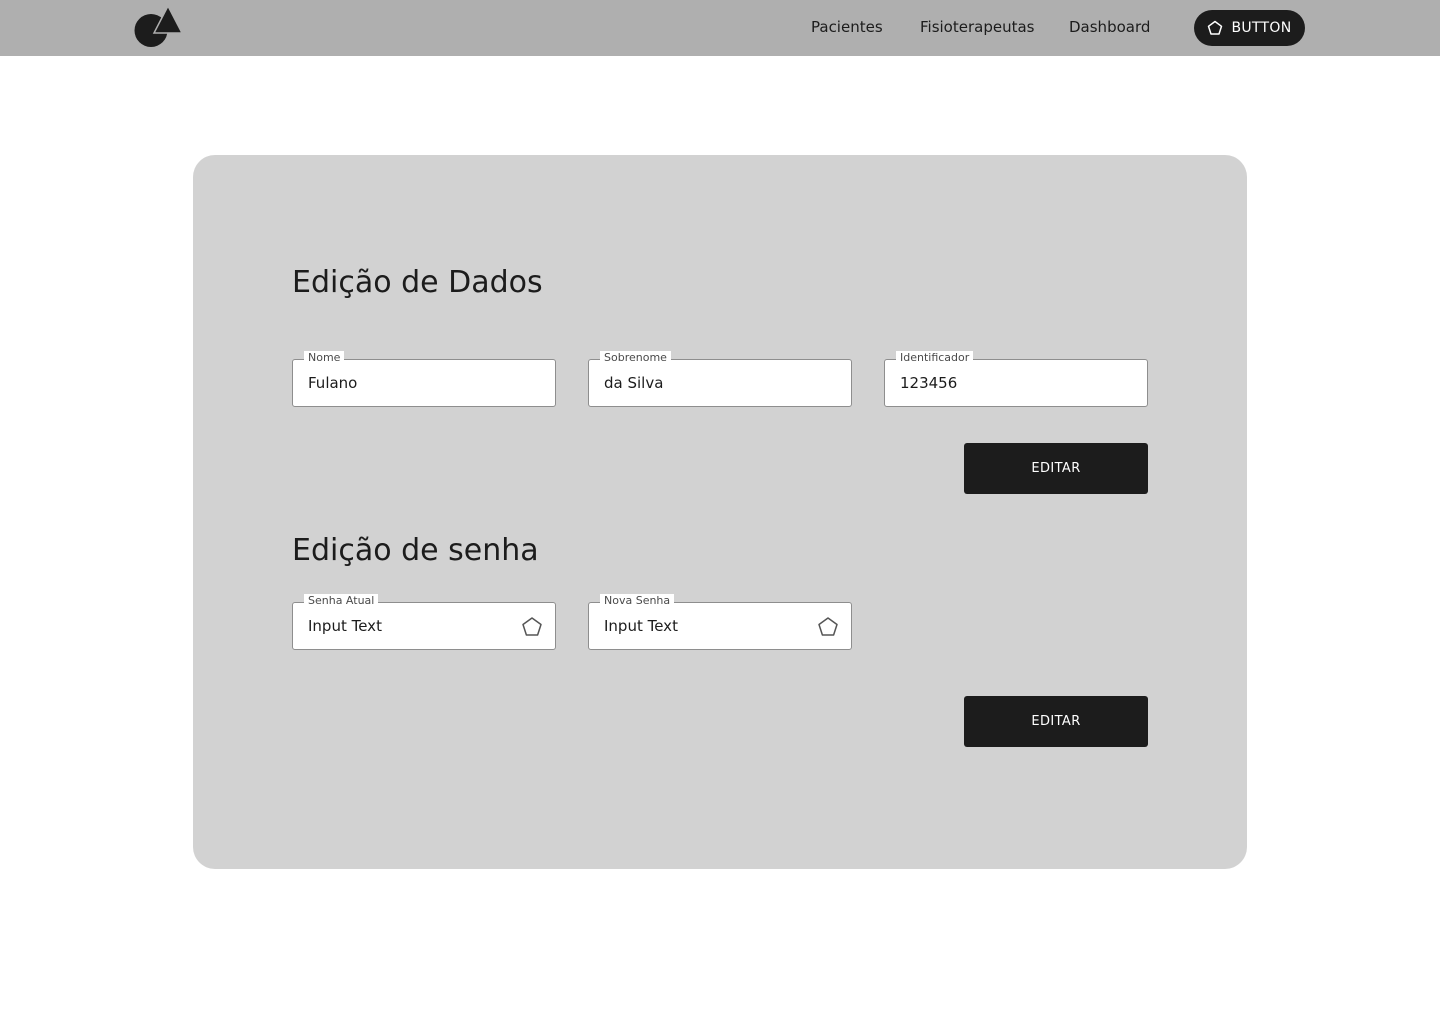 The width and height of the screenshot is (1440, 1024). I want to click on header-action-button-label: BUTTON, so click(1261, 28).